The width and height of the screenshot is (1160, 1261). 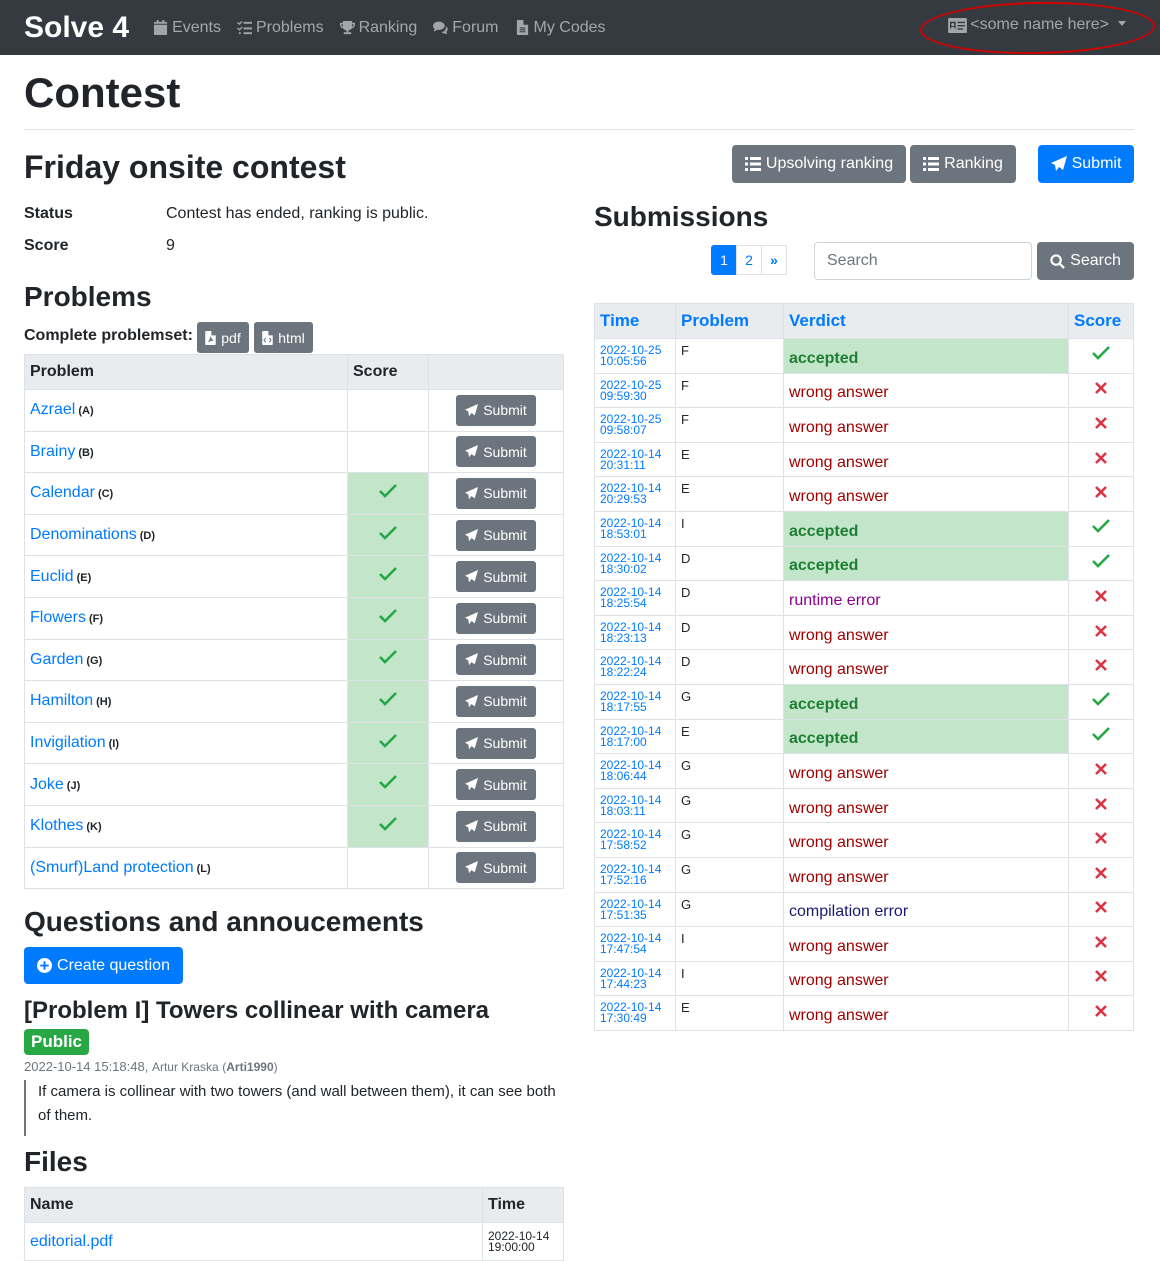 I want to click on trophy-icon, so click(x=347, y=27).